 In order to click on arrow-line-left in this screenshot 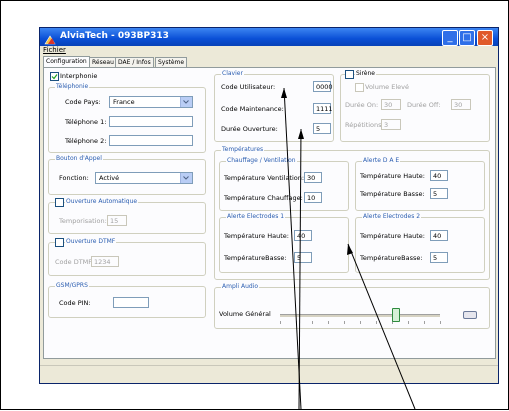, I will do `click(292, 248)`.